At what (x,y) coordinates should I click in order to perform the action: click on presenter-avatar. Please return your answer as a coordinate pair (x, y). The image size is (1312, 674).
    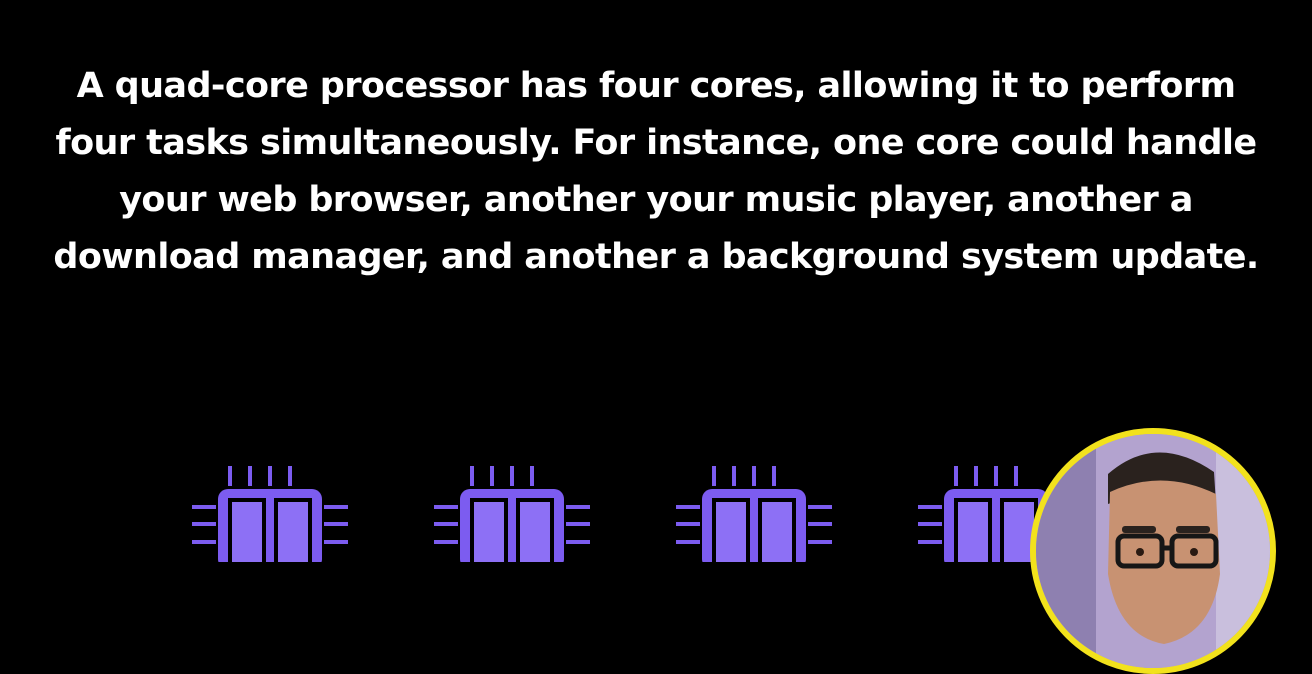
    Looking at the image, I should click on (1153, 551).